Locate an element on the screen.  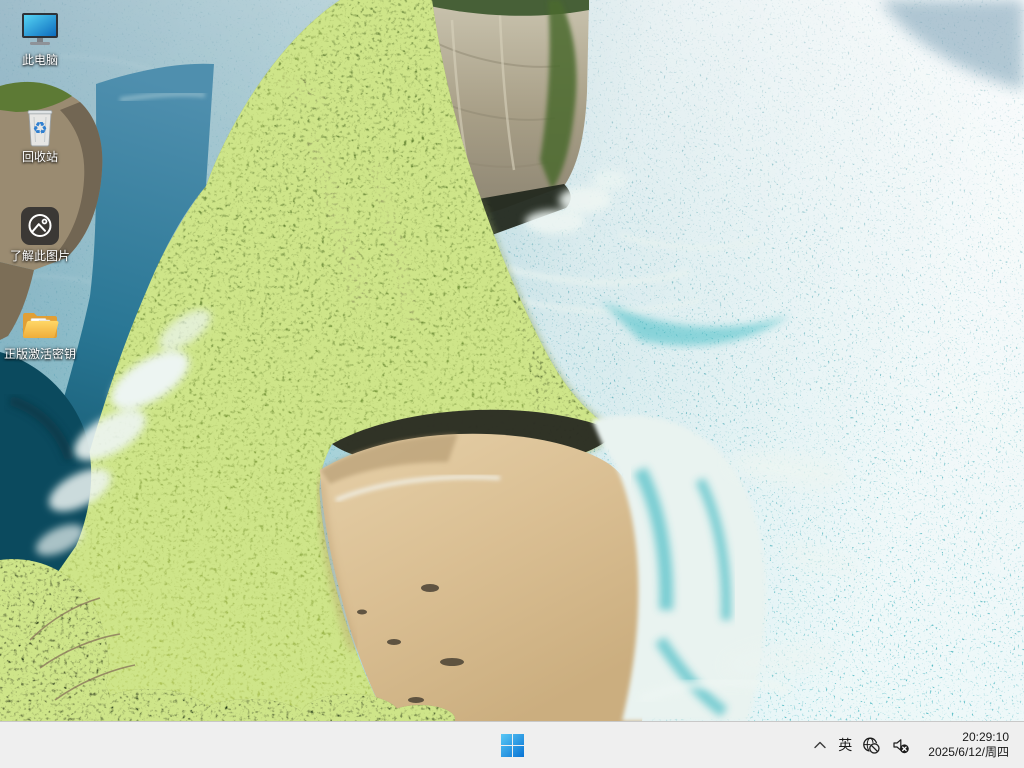
desktop-icon-learn-about-this-picture: 了解此图片 is located at coordinates (40, 233).